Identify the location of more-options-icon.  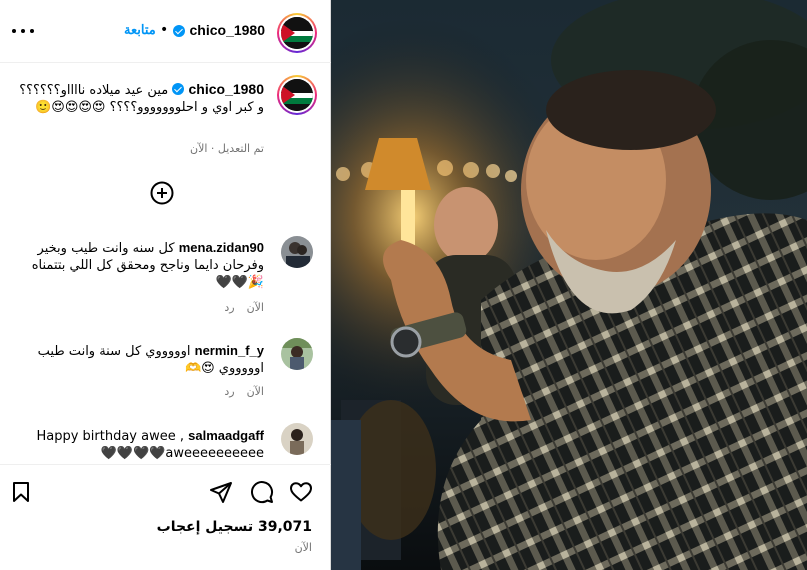
(23, 31).